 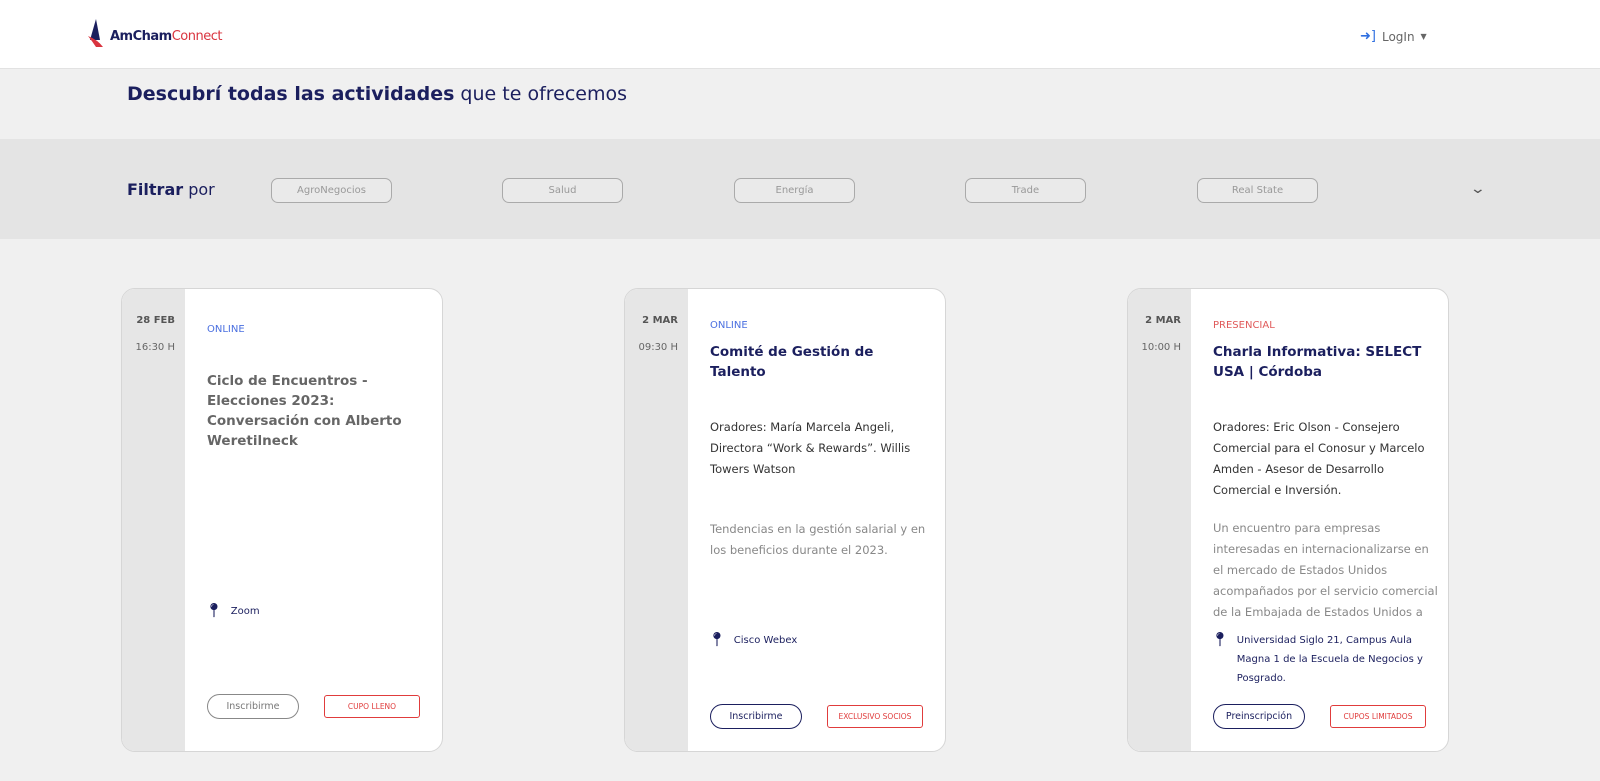 What do you see at coordinates (1159, 520) in the screenshot?
I see `date-column: 2 MAR 10:00 H` at bounding box center [1159, 520].